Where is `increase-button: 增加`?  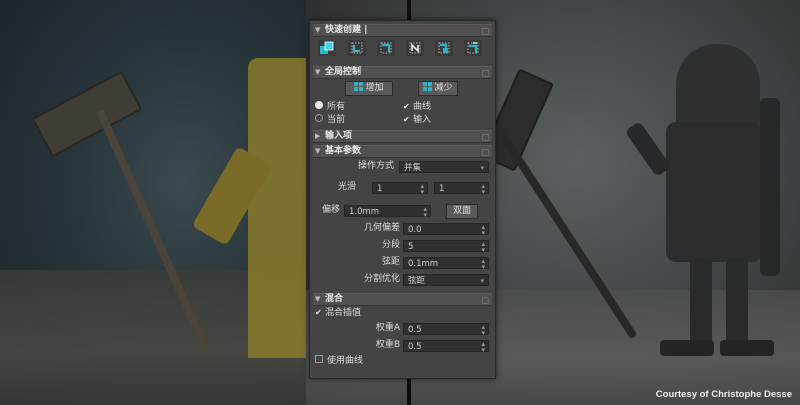
increase-button: 增加 is located at coordinates (369, 88).